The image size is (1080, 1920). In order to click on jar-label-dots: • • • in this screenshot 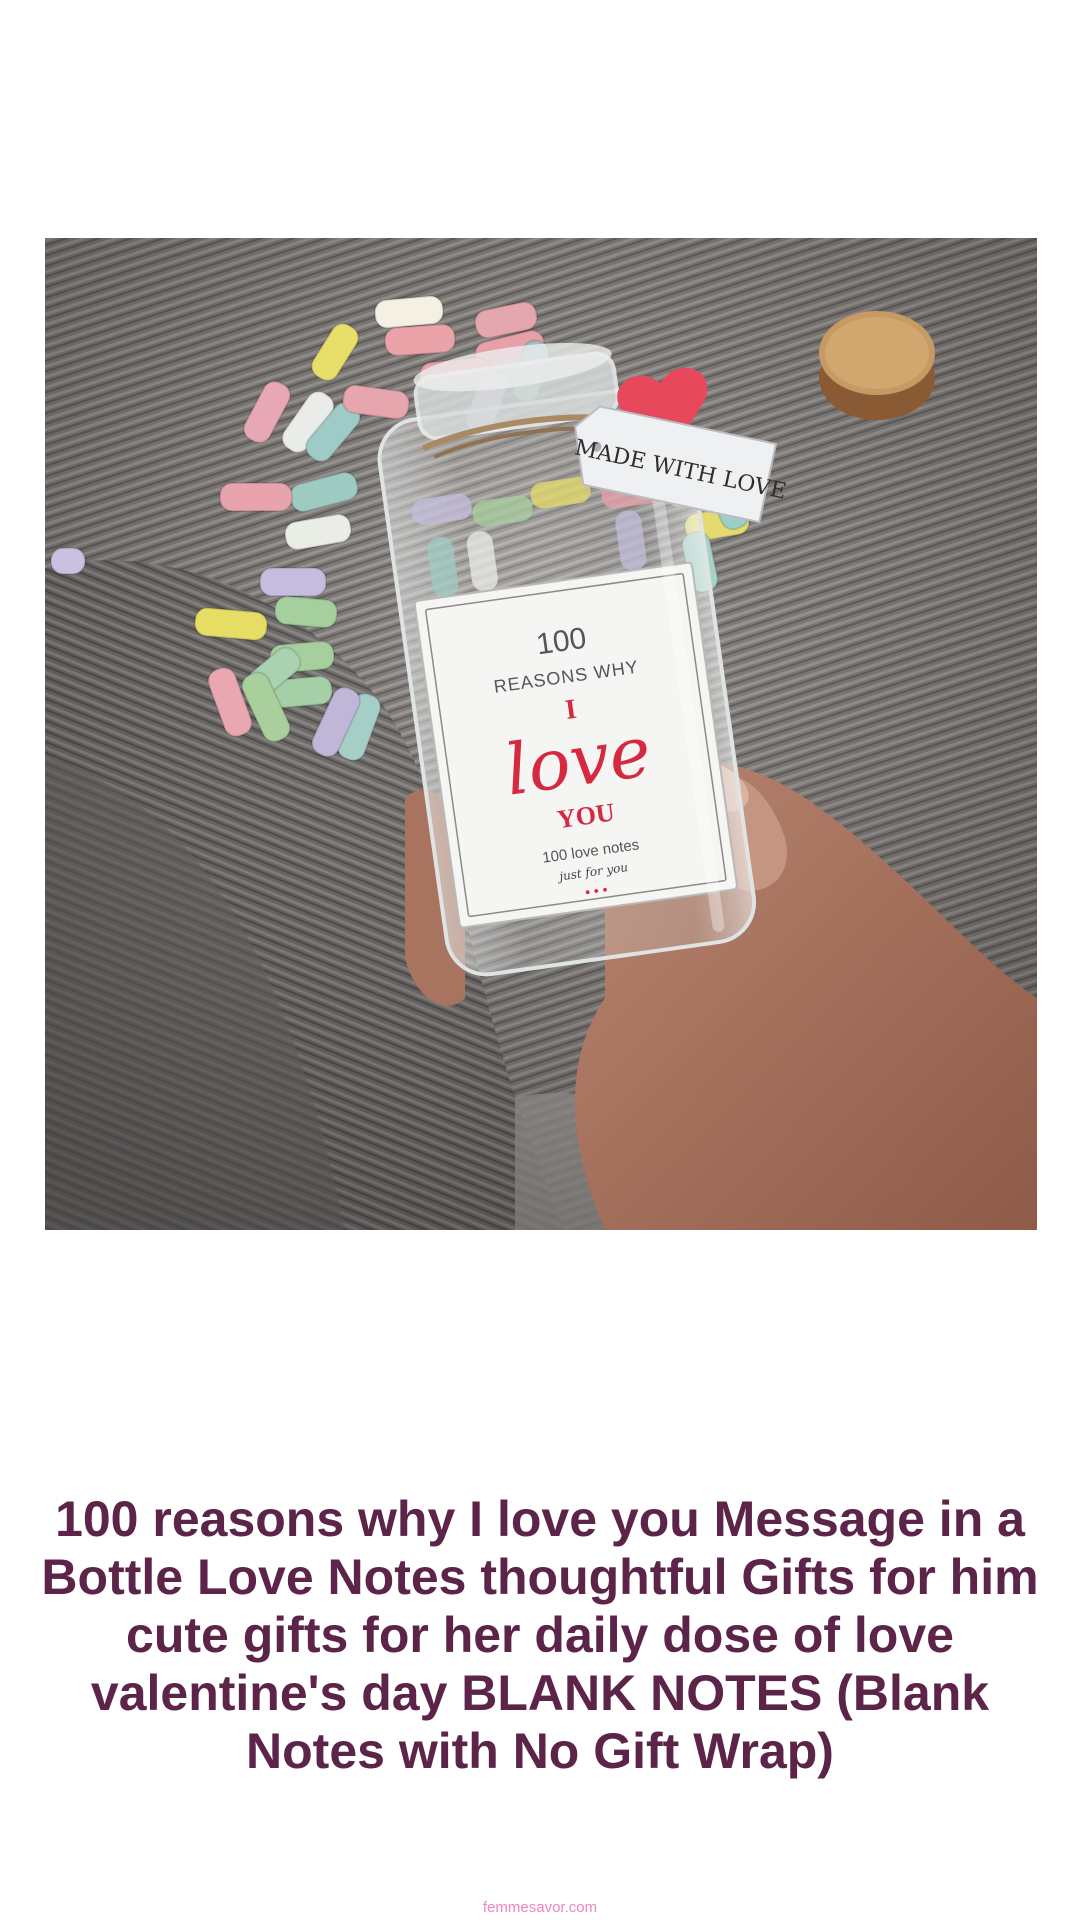, I will do `click(596, 890)`.